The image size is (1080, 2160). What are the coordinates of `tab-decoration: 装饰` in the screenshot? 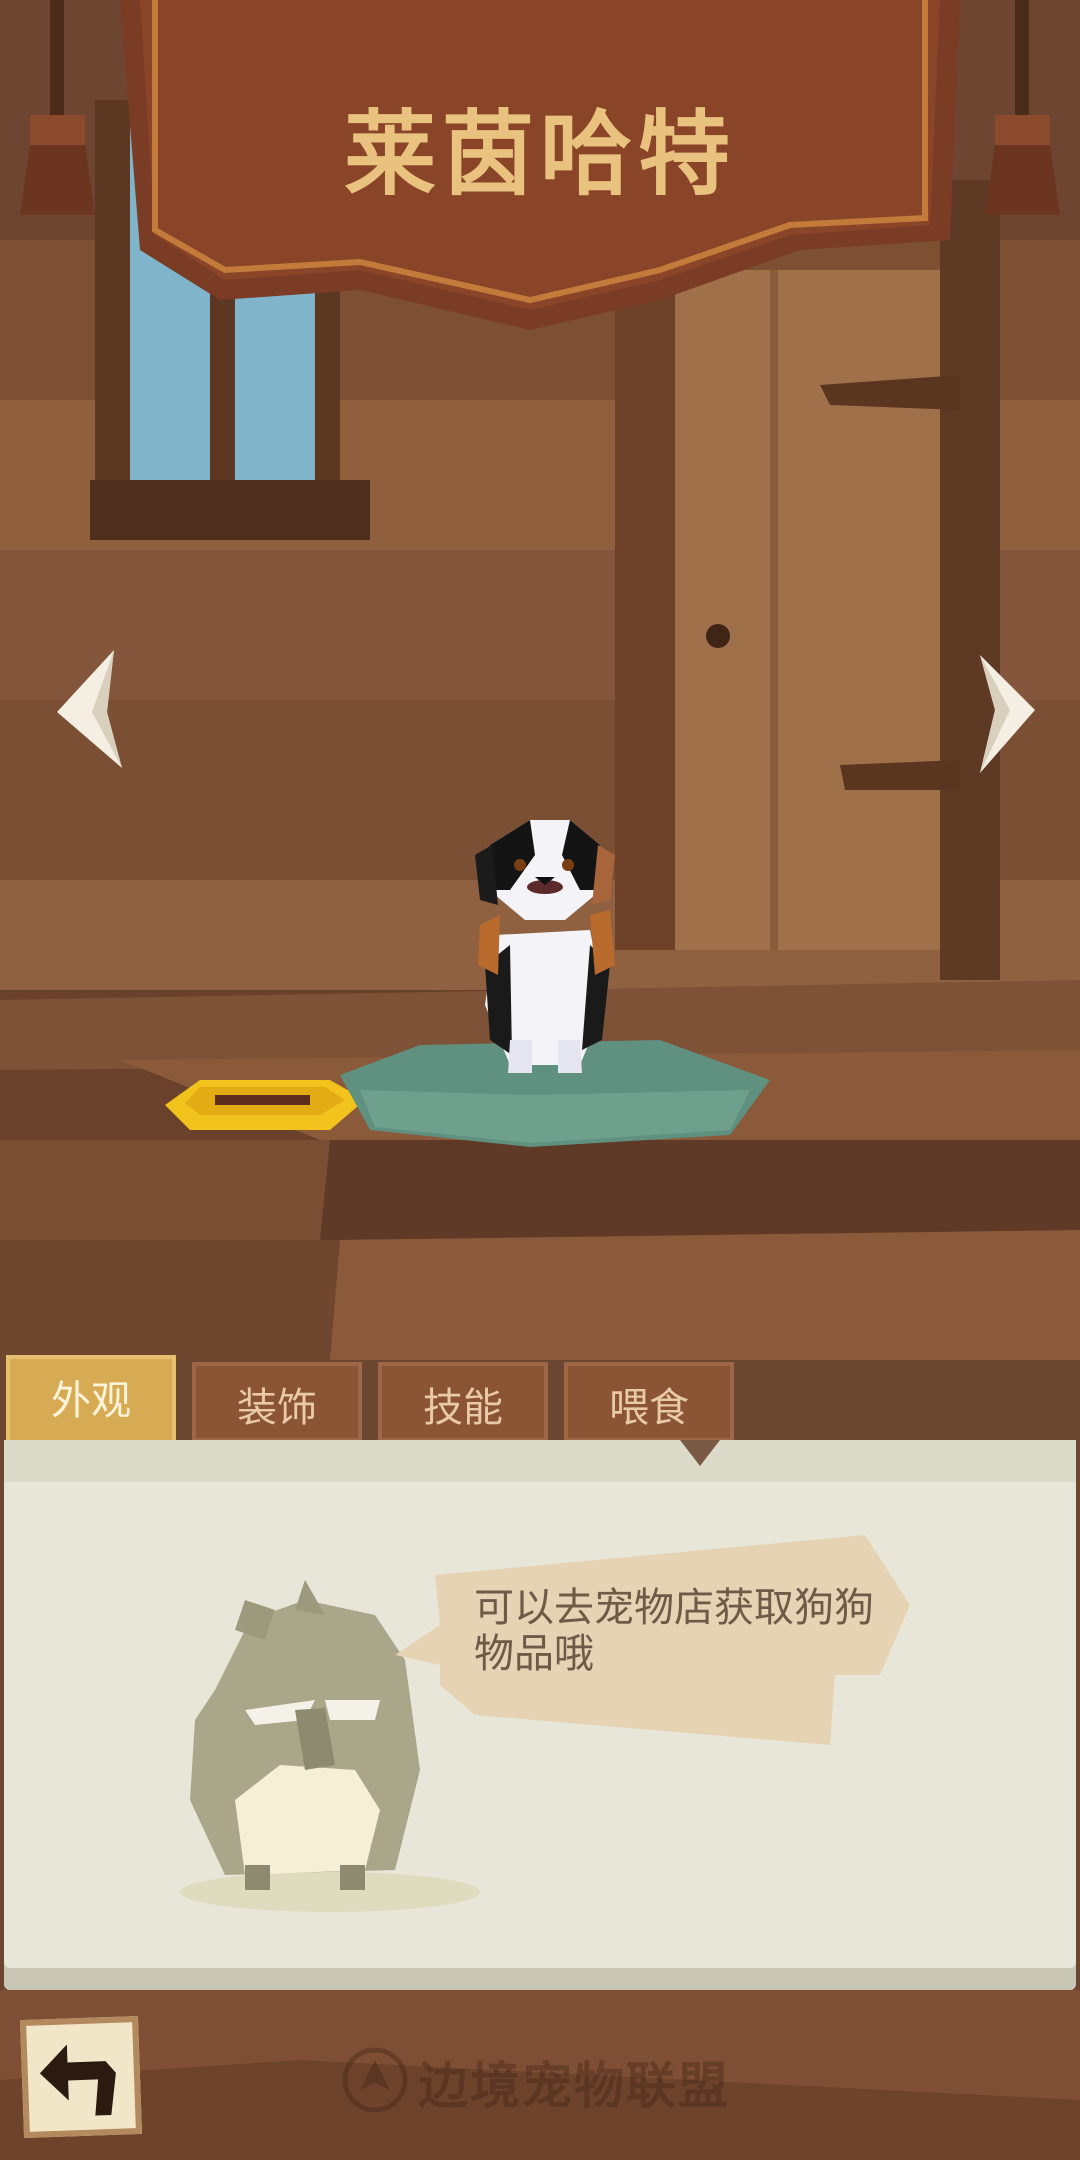 It's located at (277, 1402).